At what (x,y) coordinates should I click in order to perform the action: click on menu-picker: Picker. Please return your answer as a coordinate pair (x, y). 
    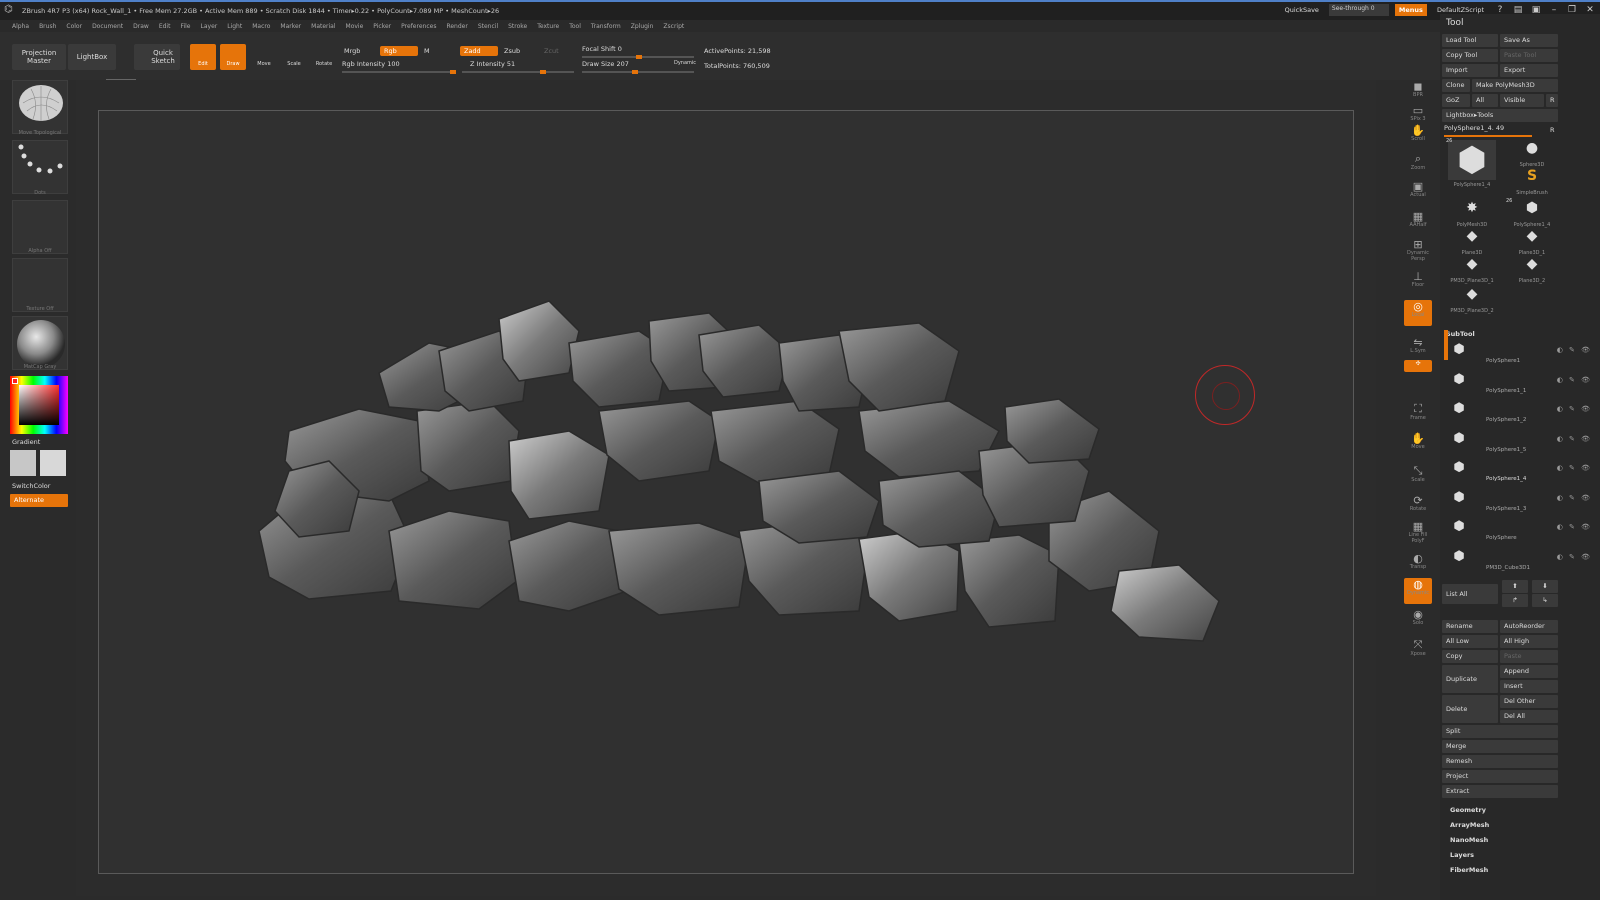
    Looking at the image, I should click on (382, 26).